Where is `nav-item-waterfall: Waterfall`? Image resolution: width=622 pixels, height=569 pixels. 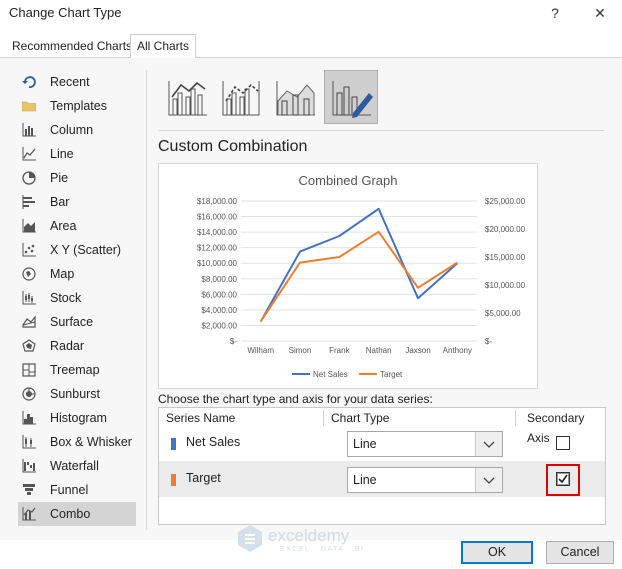 nav-item-waterfall: Waterfall is located at coordinates (77, 466).